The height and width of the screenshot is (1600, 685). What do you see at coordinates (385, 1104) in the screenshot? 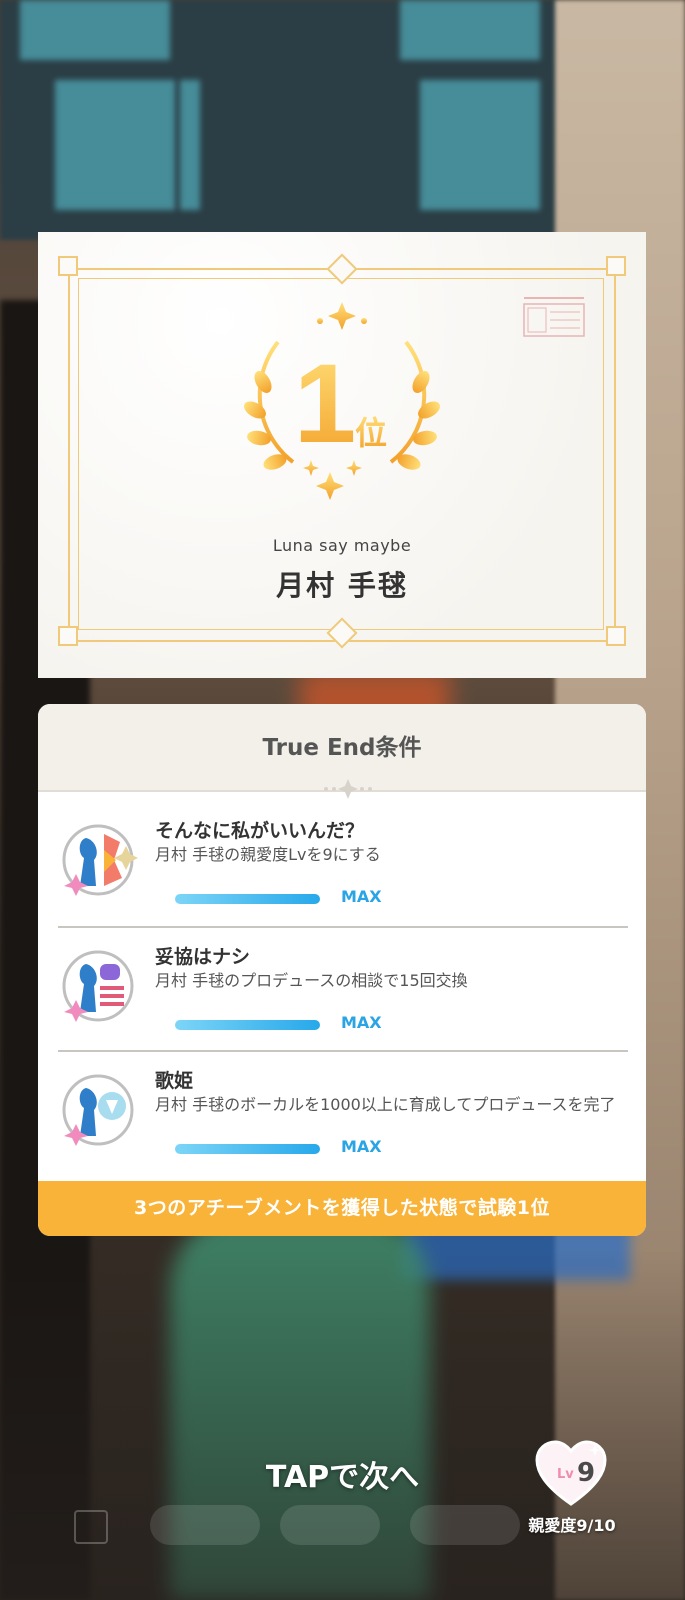
I see `condition-description: 月村 手毬のボーカルを1000以上に育成してプロデュースを完了` at bounding box center [385, 1104].